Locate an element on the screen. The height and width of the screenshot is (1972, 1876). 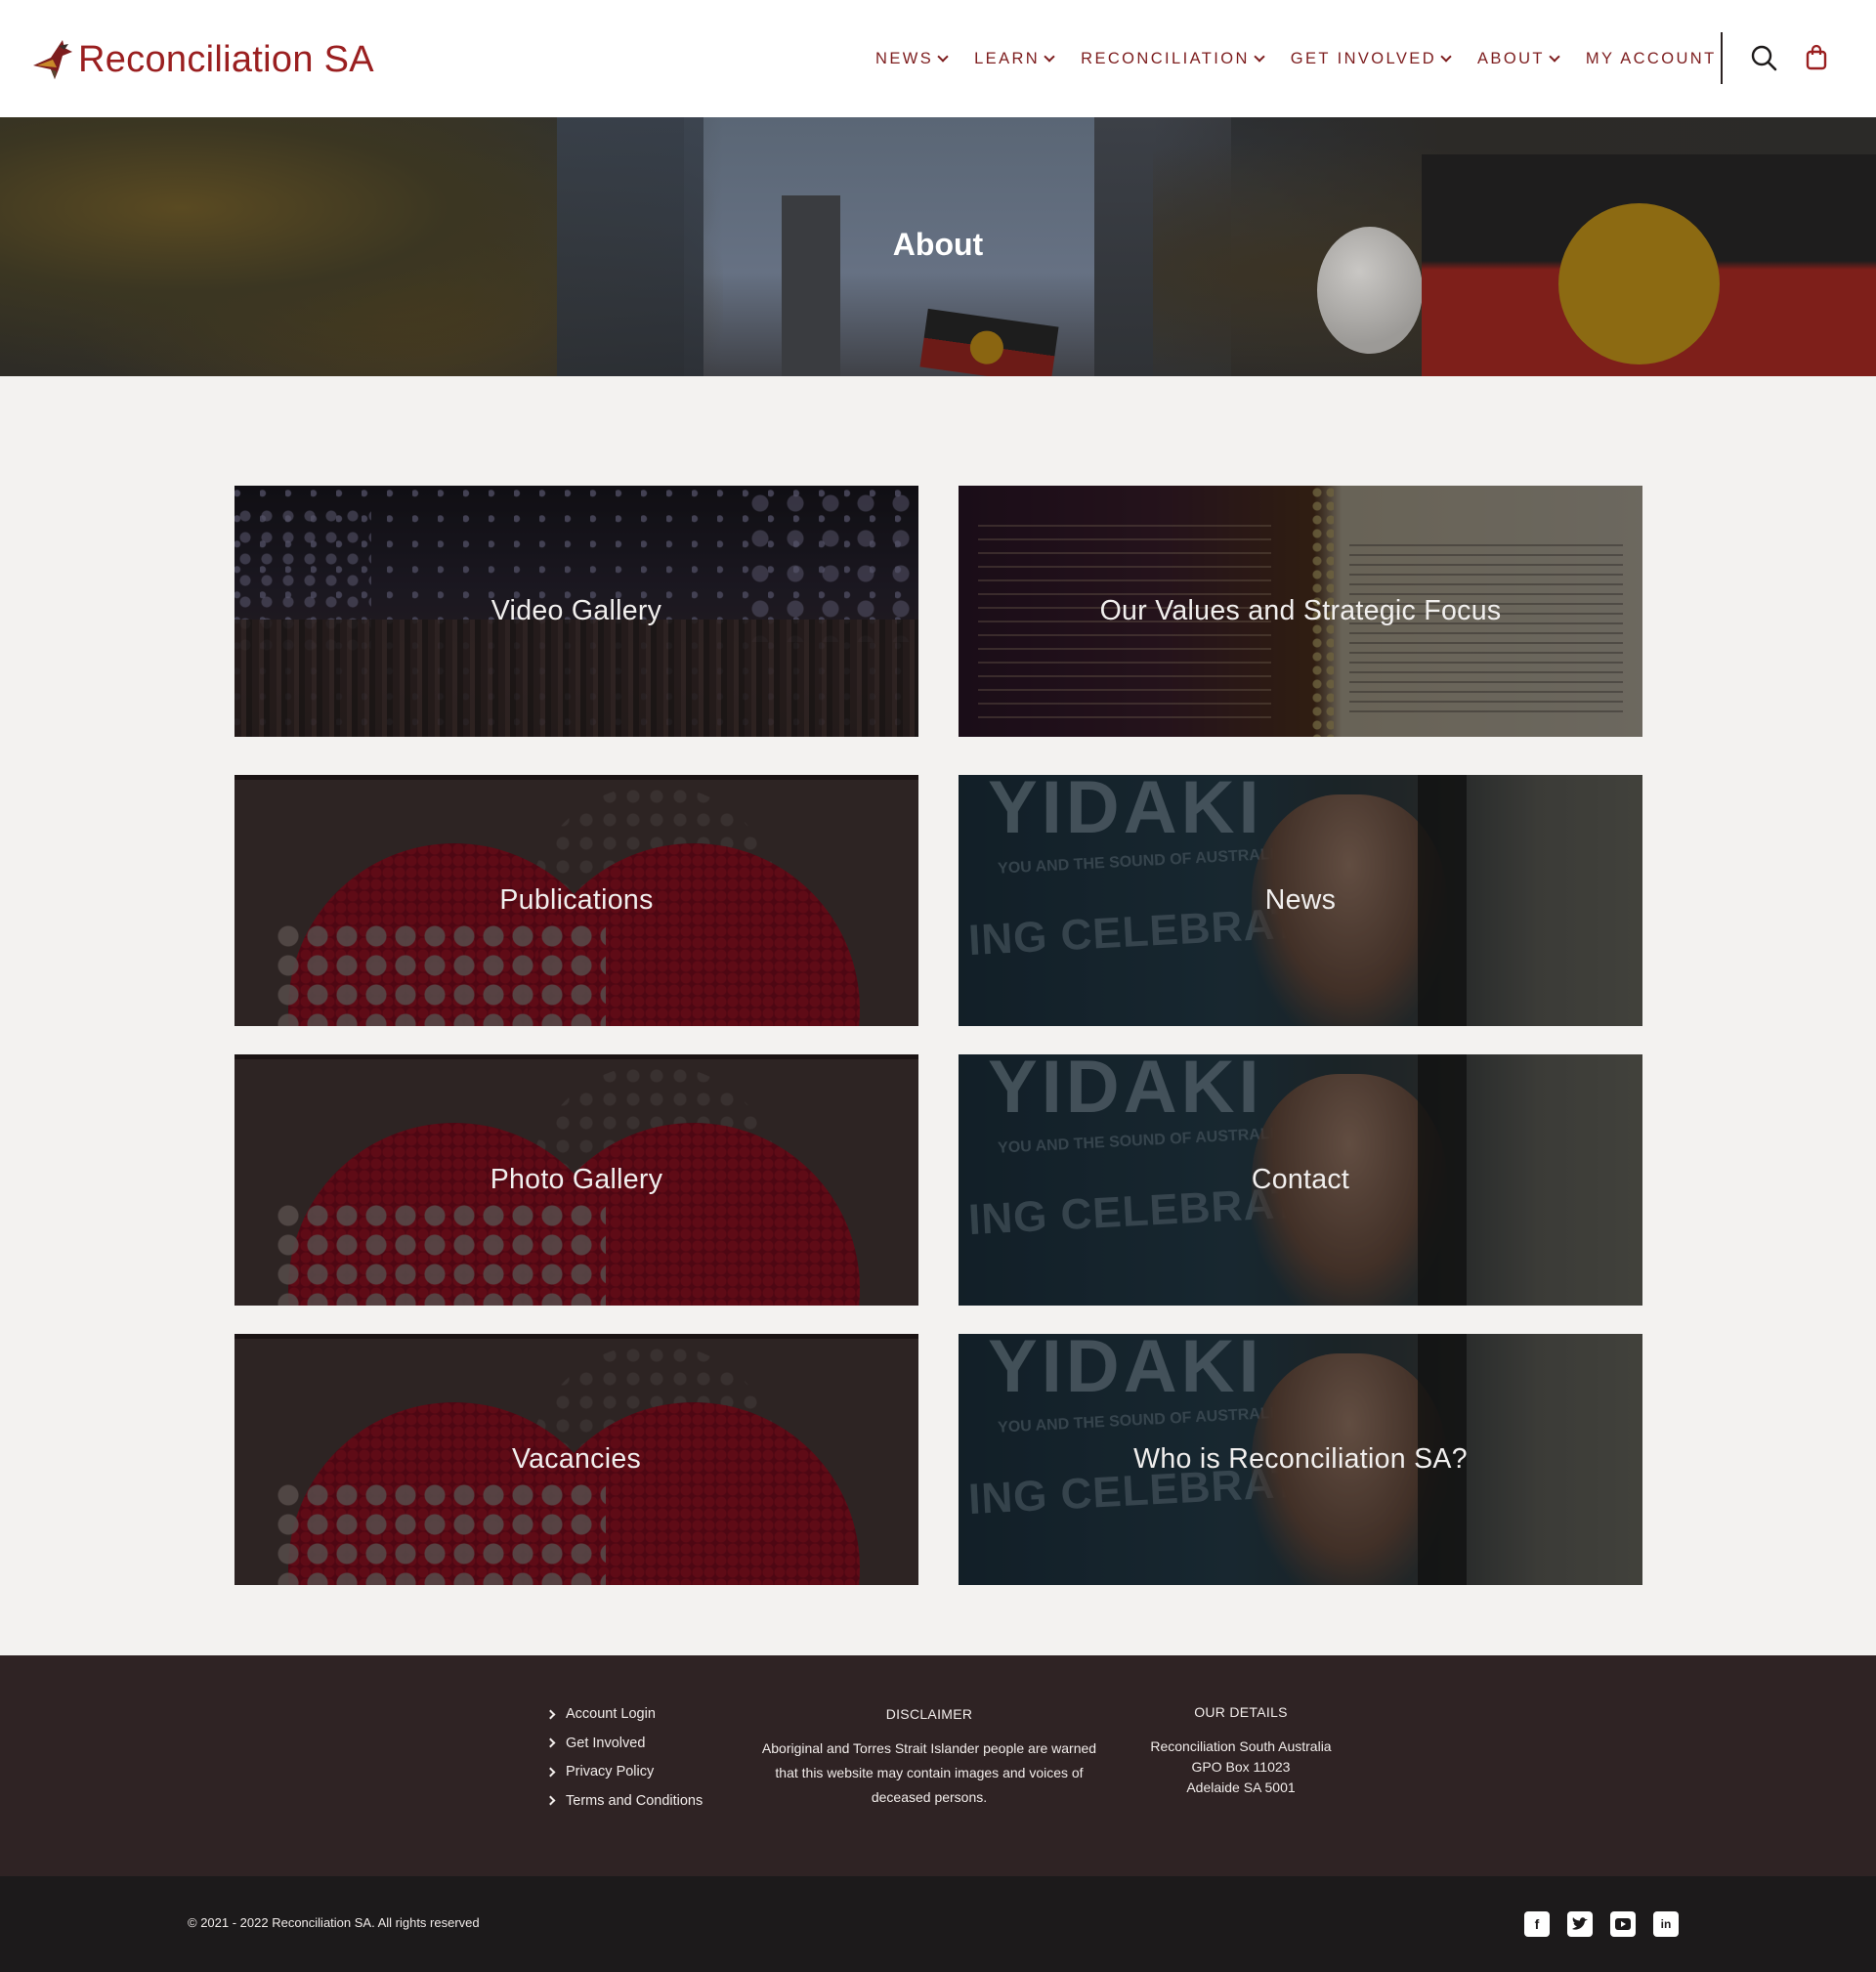
footer-link-privacy-policy: Privacy Policy is located at coordinates (624, 1771).